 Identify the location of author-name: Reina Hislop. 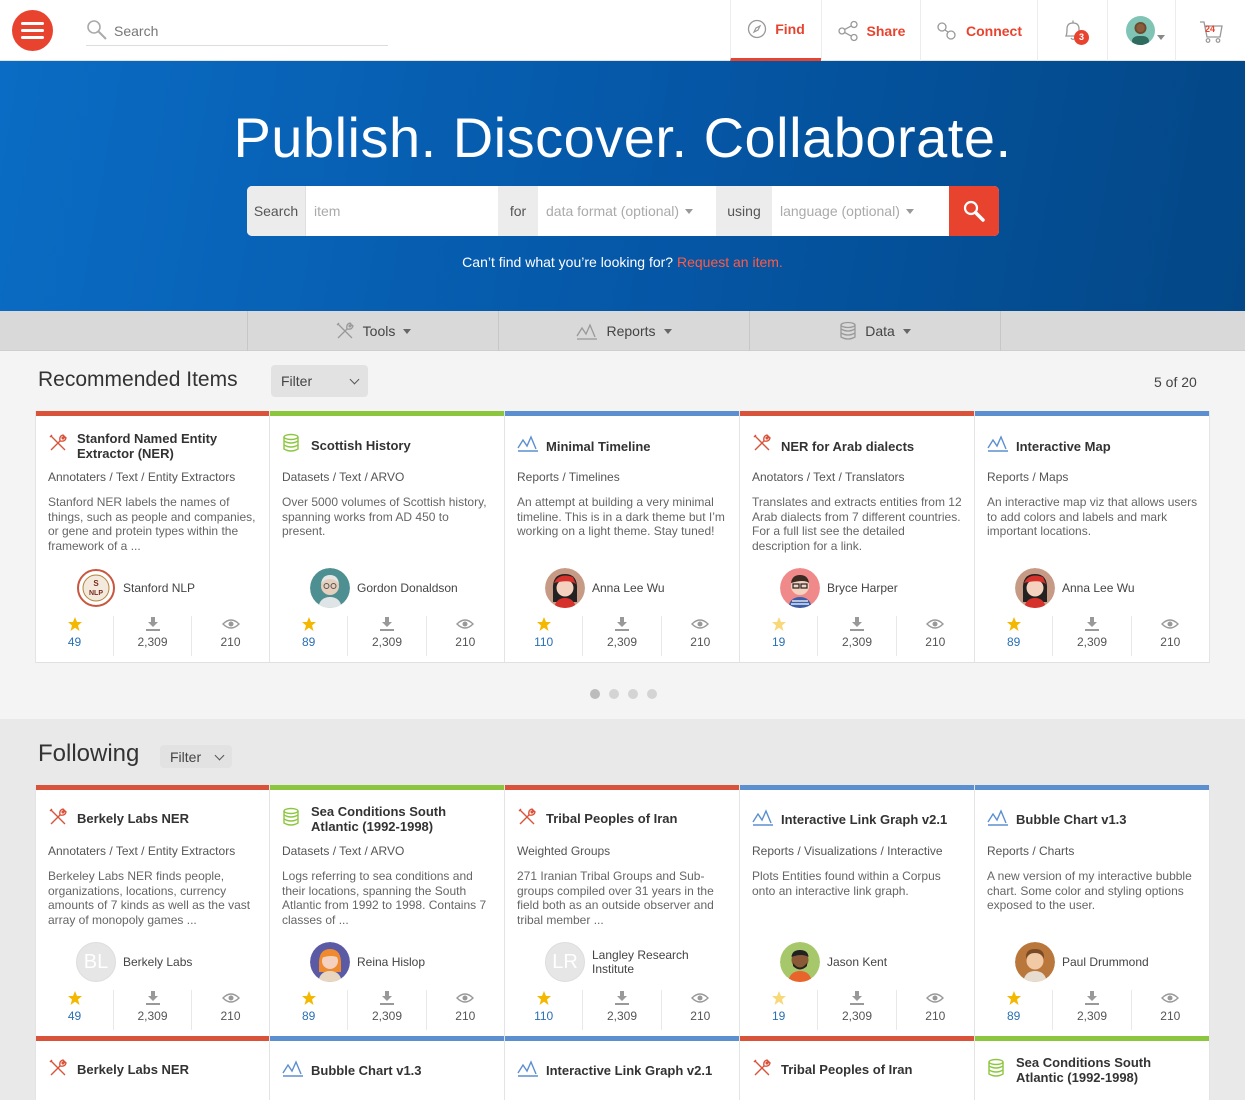
(427, 962).